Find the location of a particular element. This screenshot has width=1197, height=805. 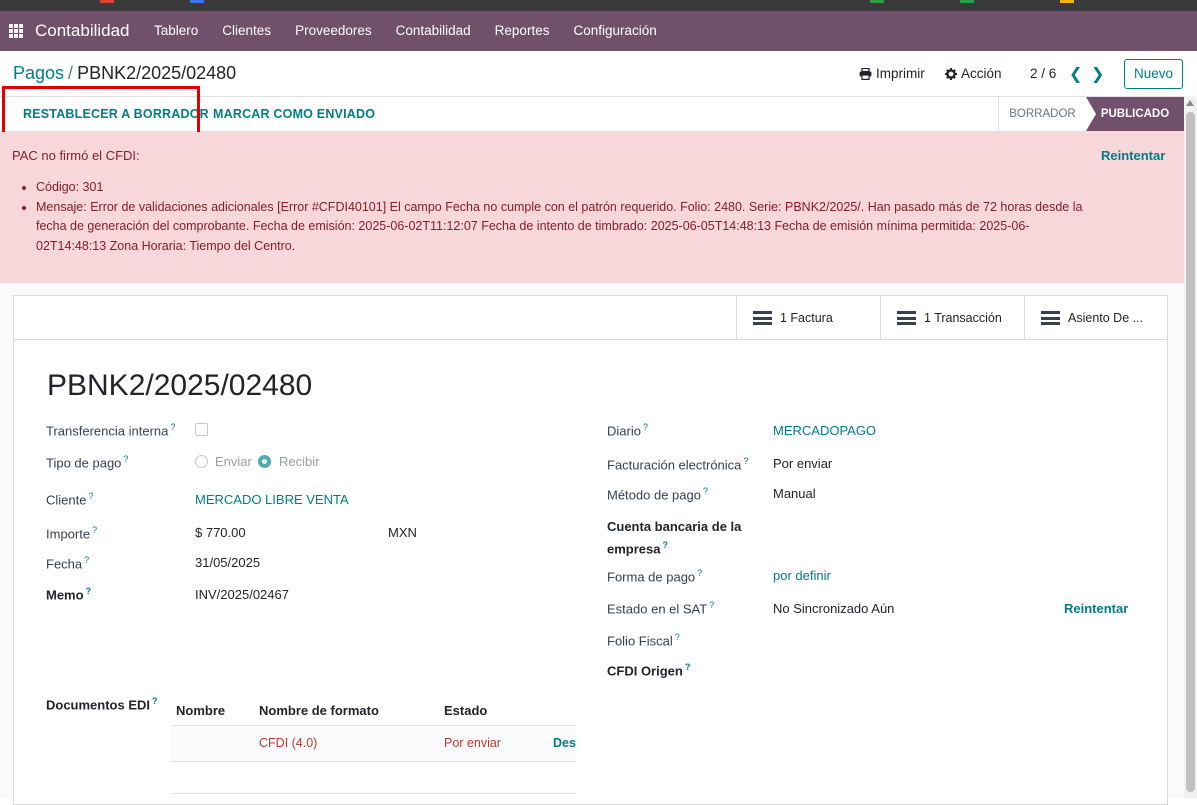

breadcrumb-parent: Pagos is located at coordinates (38, 73).